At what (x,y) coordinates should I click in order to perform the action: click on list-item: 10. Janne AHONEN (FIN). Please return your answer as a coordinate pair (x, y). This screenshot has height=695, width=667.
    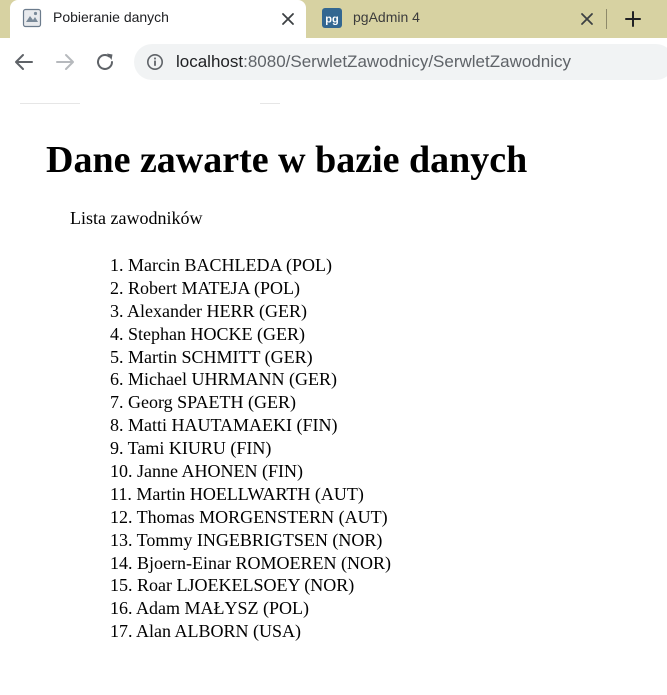
    Looking at the image, I should click on (206, 471).